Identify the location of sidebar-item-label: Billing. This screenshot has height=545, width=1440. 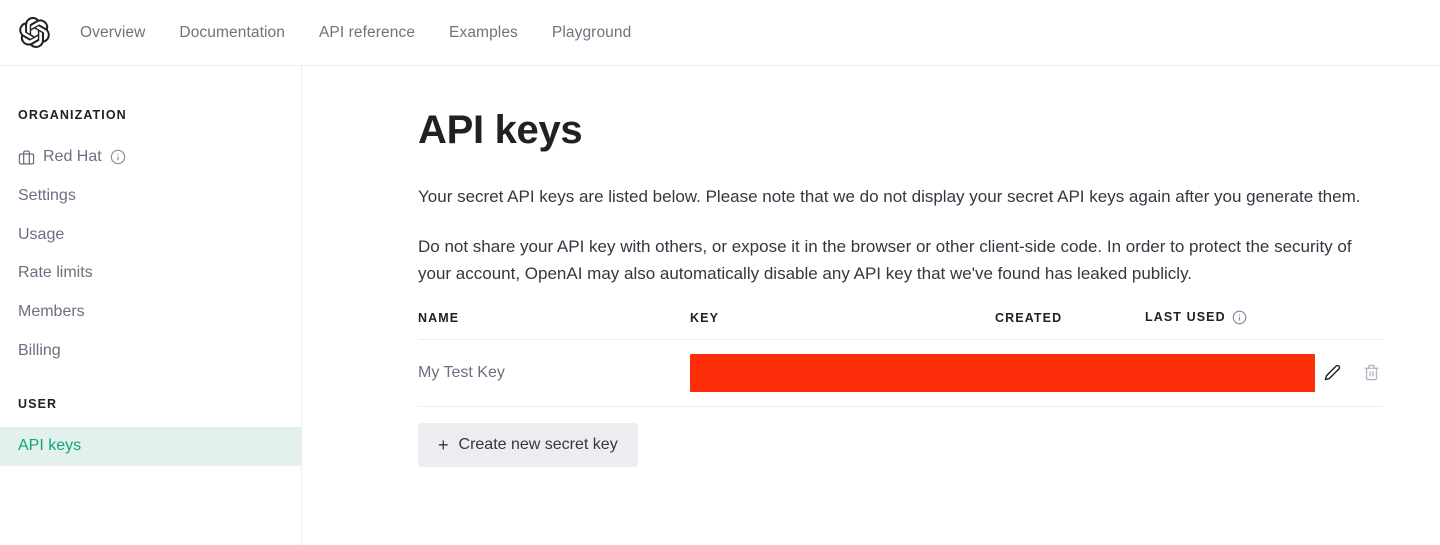
(39, 350).